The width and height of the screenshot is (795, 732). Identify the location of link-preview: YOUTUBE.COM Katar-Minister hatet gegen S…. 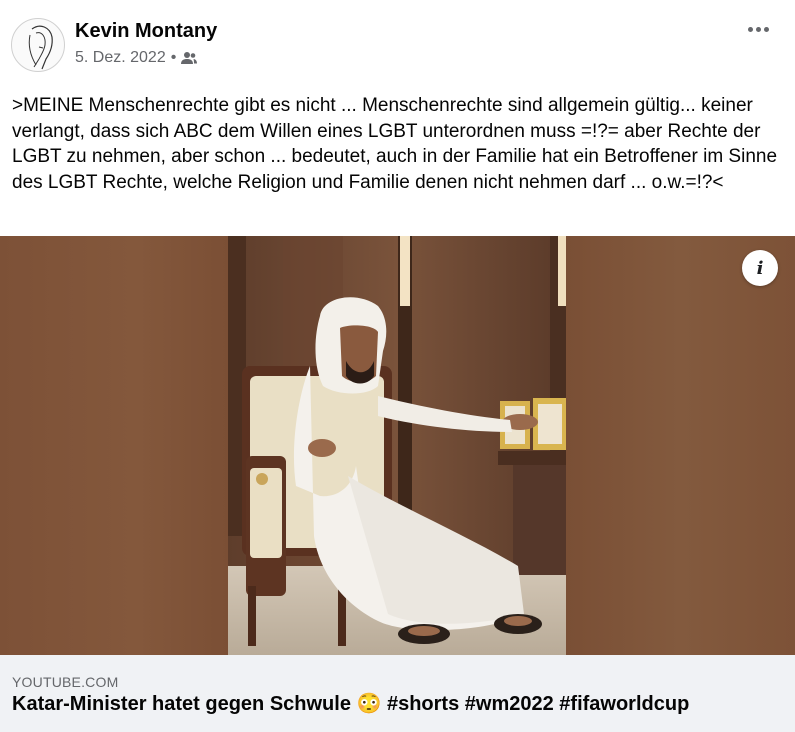
(397, 693).